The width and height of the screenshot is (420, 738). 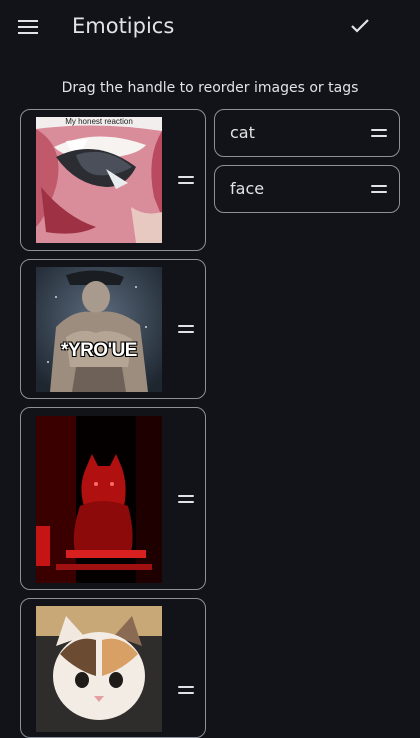 I want to click on app-bar: Emotipics, so click(x=210, y=27).